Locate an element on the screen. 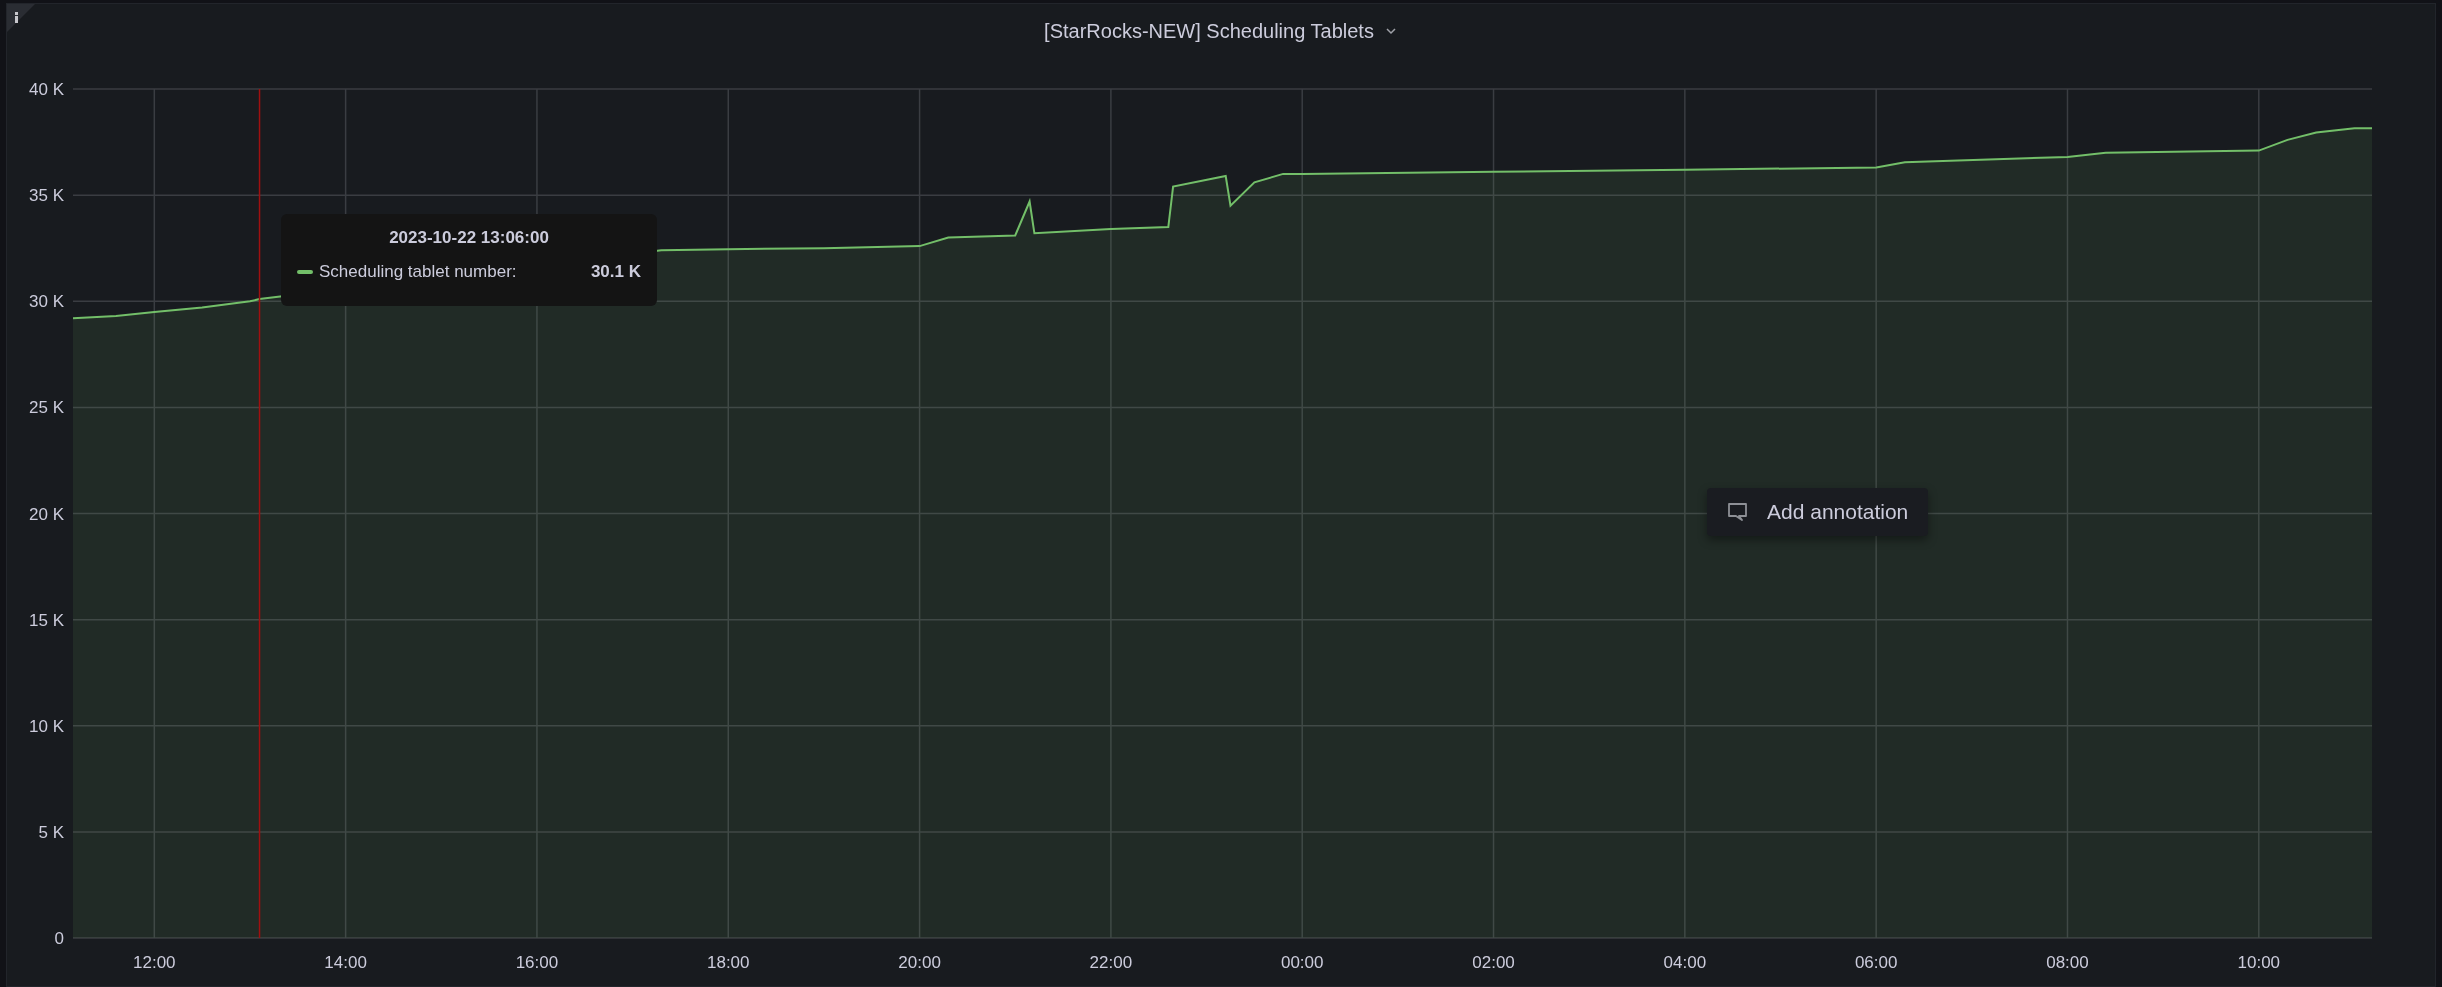 The image size is (2442, 987). x-axis-label: 00:00 is located at coordinates (1302, 962).